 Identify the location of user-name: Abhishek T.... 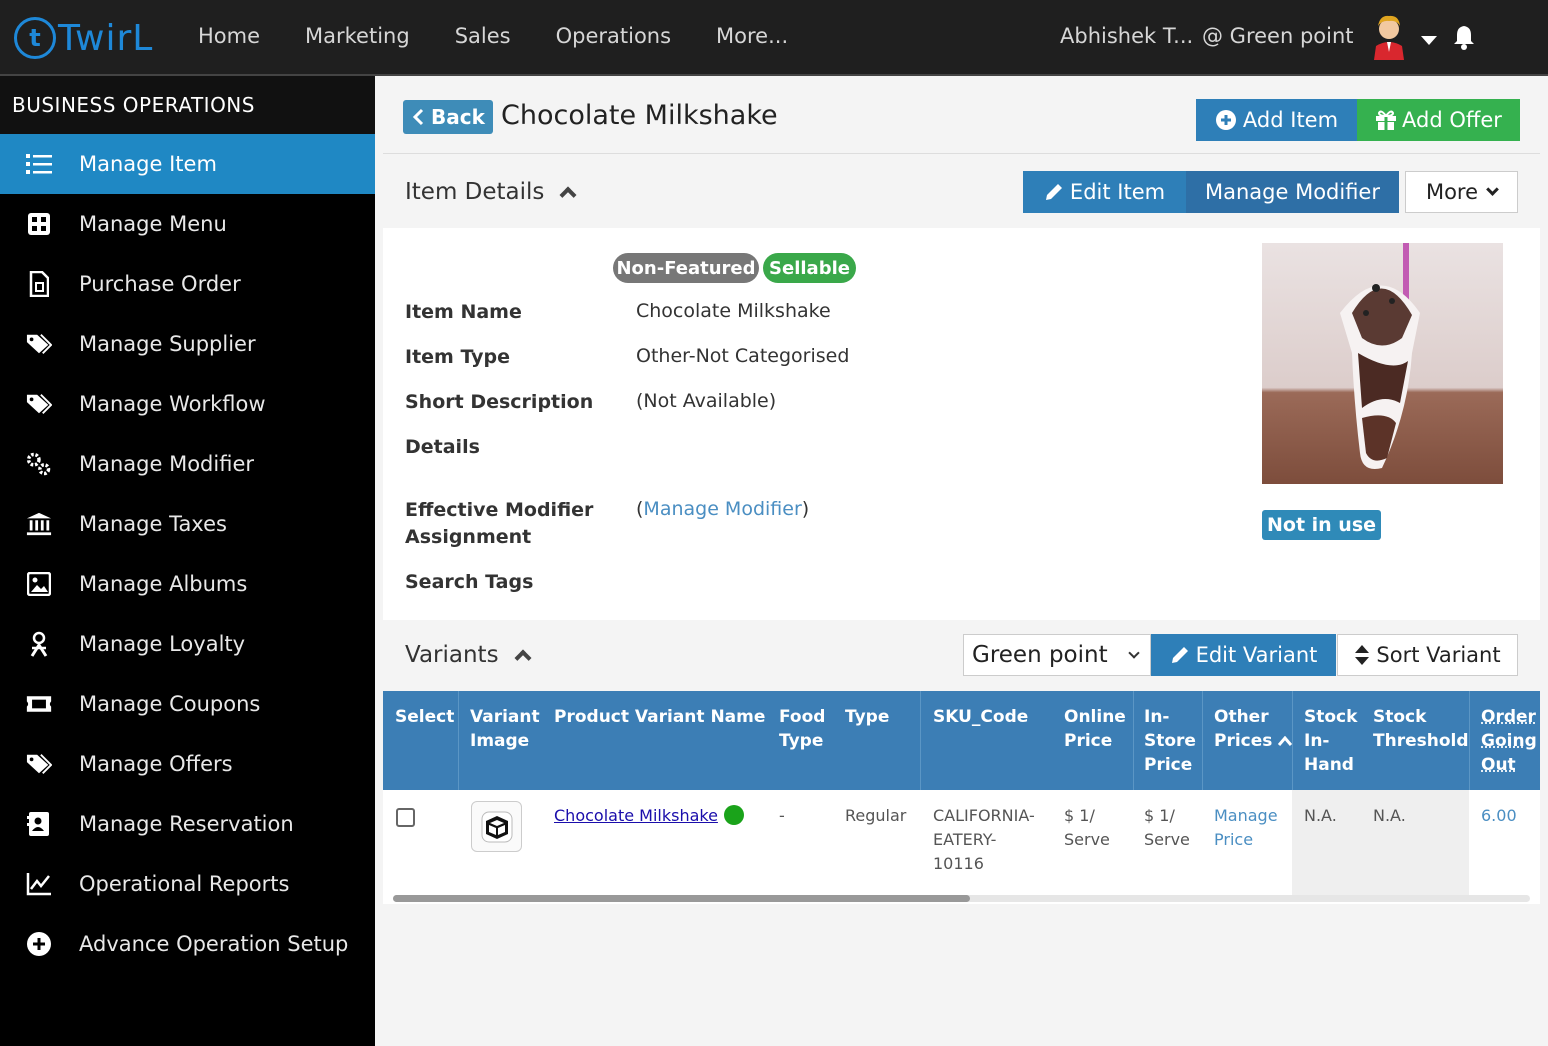
(1126, 36).